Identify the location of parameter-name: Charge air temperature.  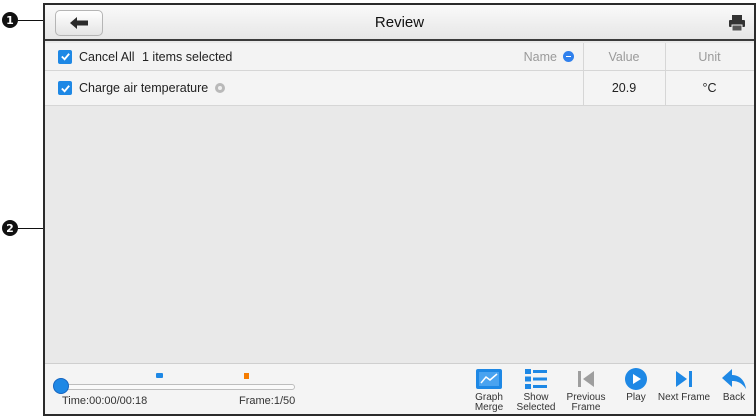
(144, 88).